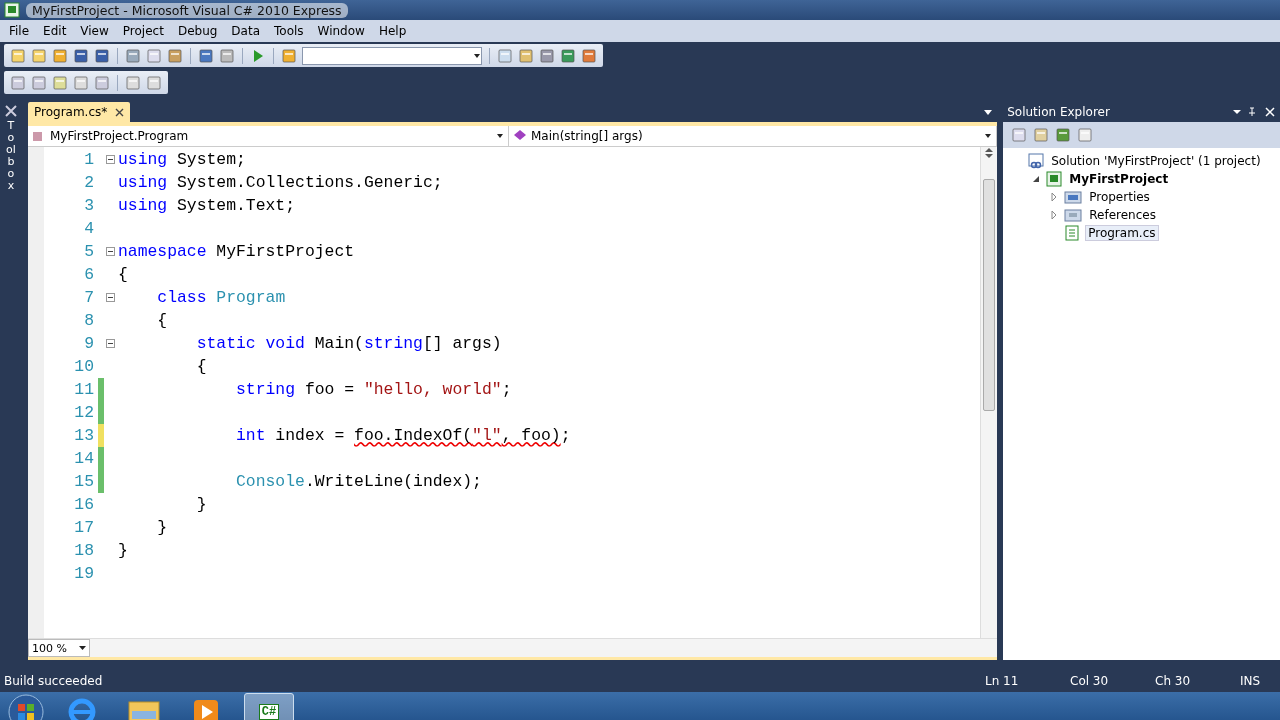  I want to click on line-number: 13, so click(83, 435).